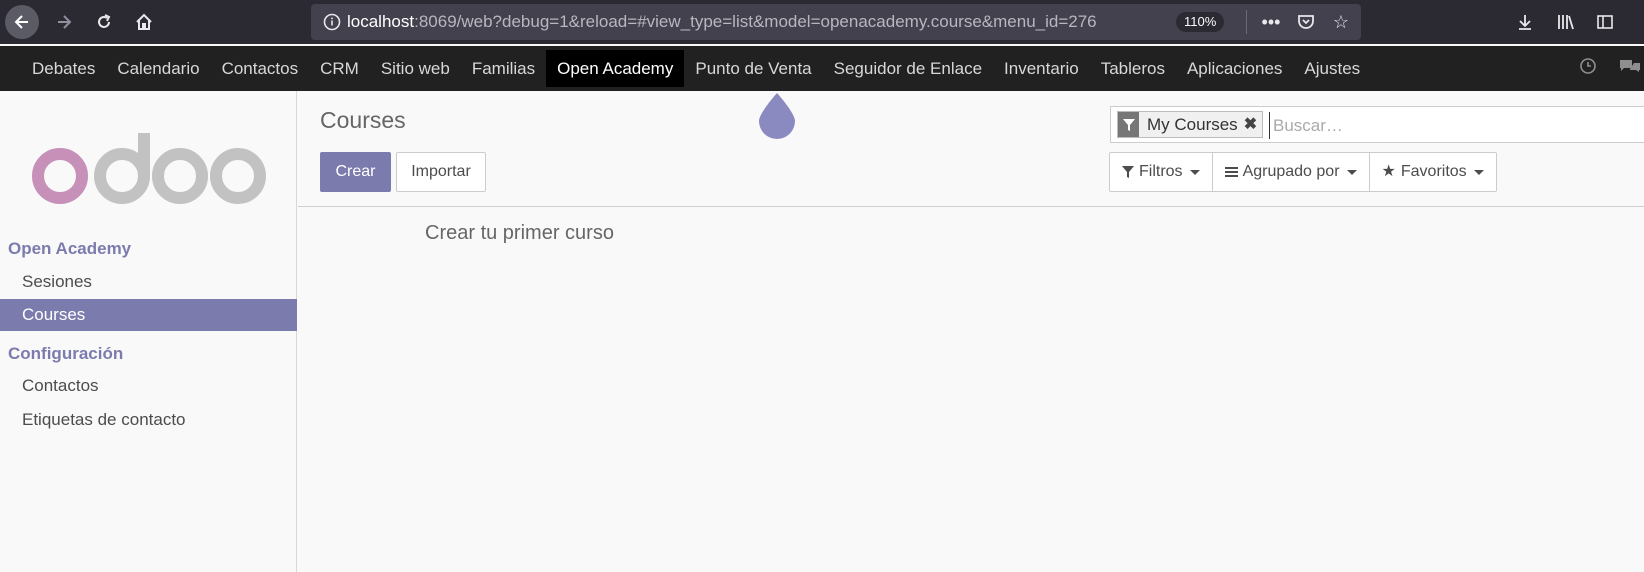 The image size is (1644, 572). What do you see at coordinates (69, 249) in the screenshot?
I see `sidebar-section-open-academy: Open Academy` at bounding box center [69, 249].